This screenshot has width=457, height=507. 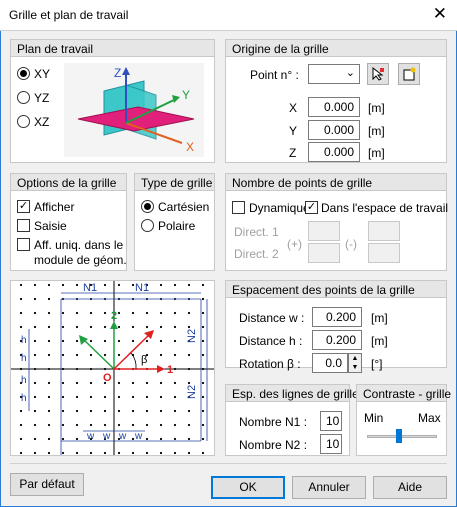 I want to click on radio-xy, so click(x=23, y=73).